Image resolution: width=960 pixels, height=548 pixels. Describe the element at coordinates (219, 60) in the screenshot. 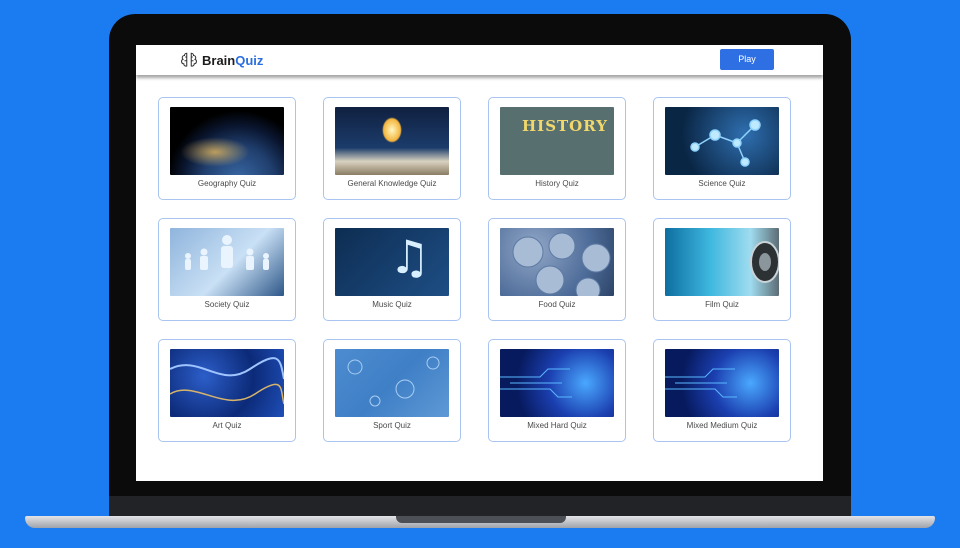

I see `brand-name-prefix: Brain` at that location.